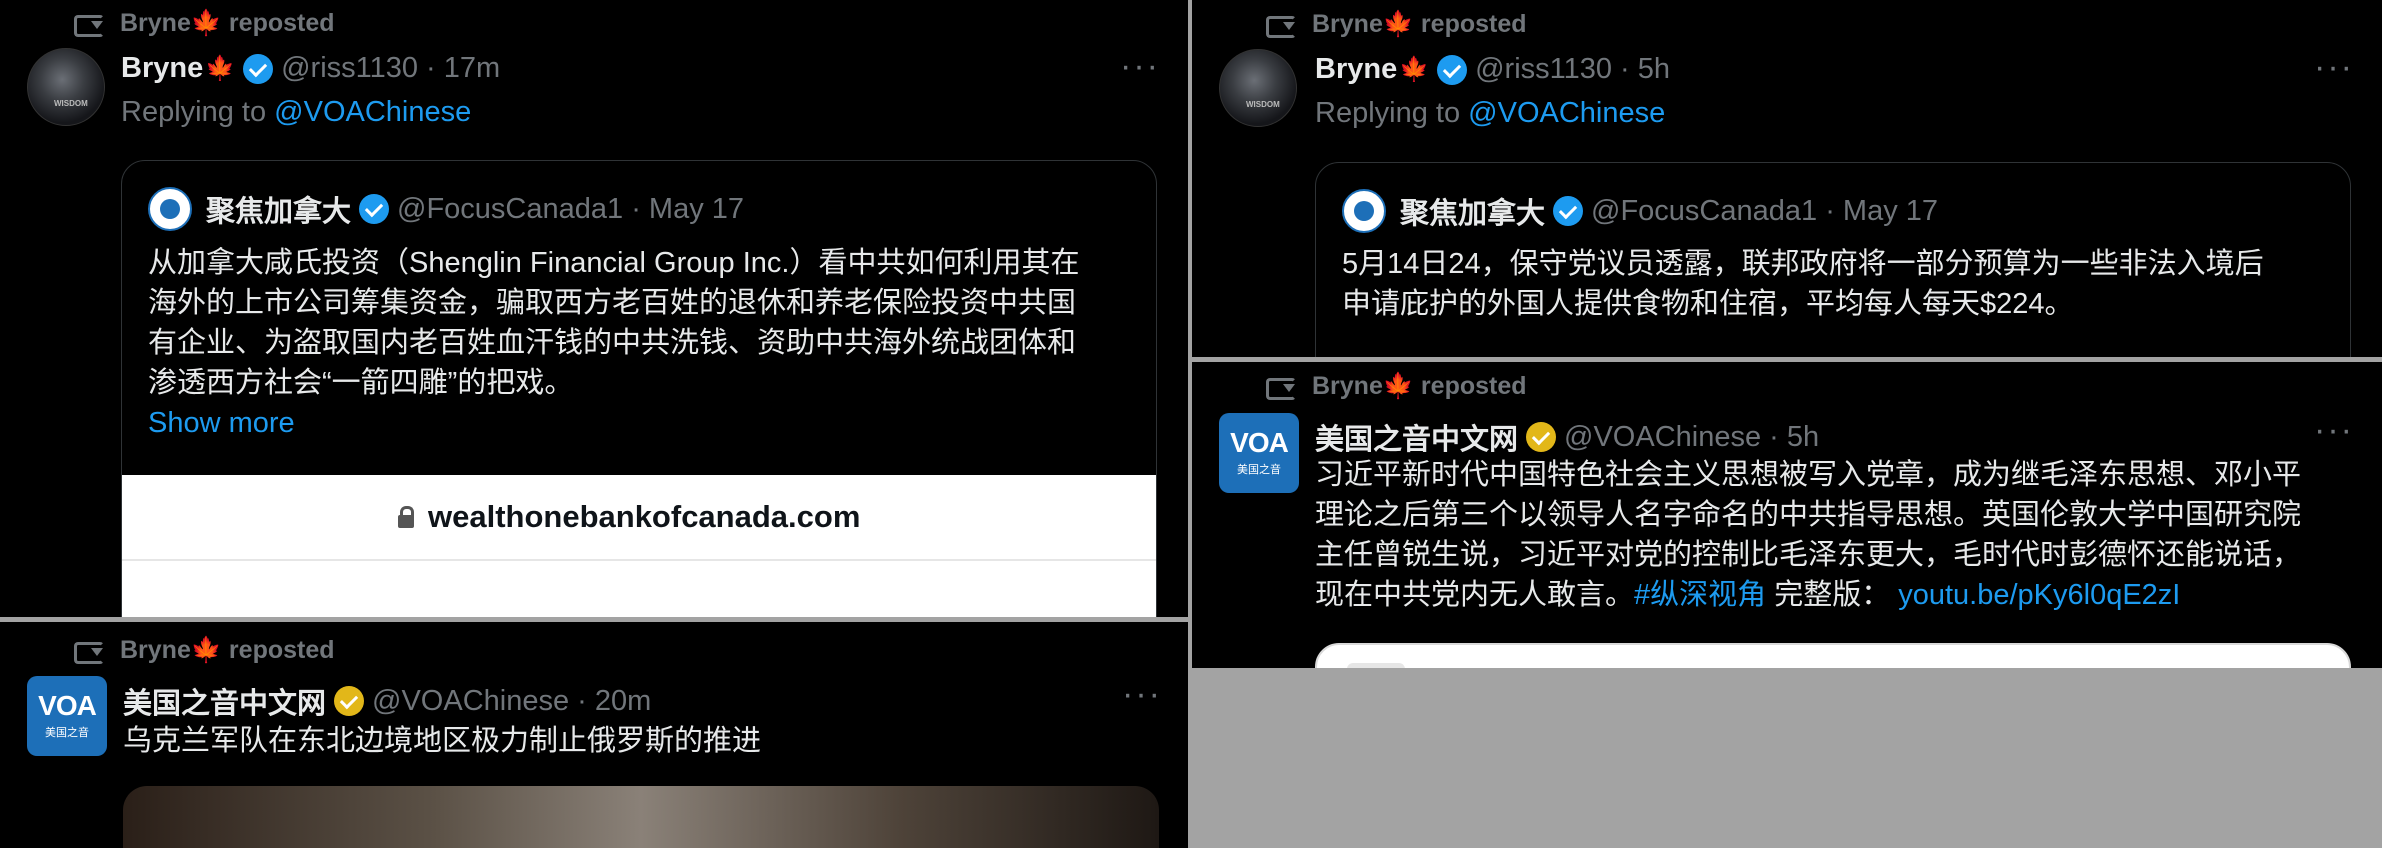  Describe the element at coordinates (2039, 595) in the screenshot. I see `url-link: youtu.be/pKy6l0qE2zI` at that location.